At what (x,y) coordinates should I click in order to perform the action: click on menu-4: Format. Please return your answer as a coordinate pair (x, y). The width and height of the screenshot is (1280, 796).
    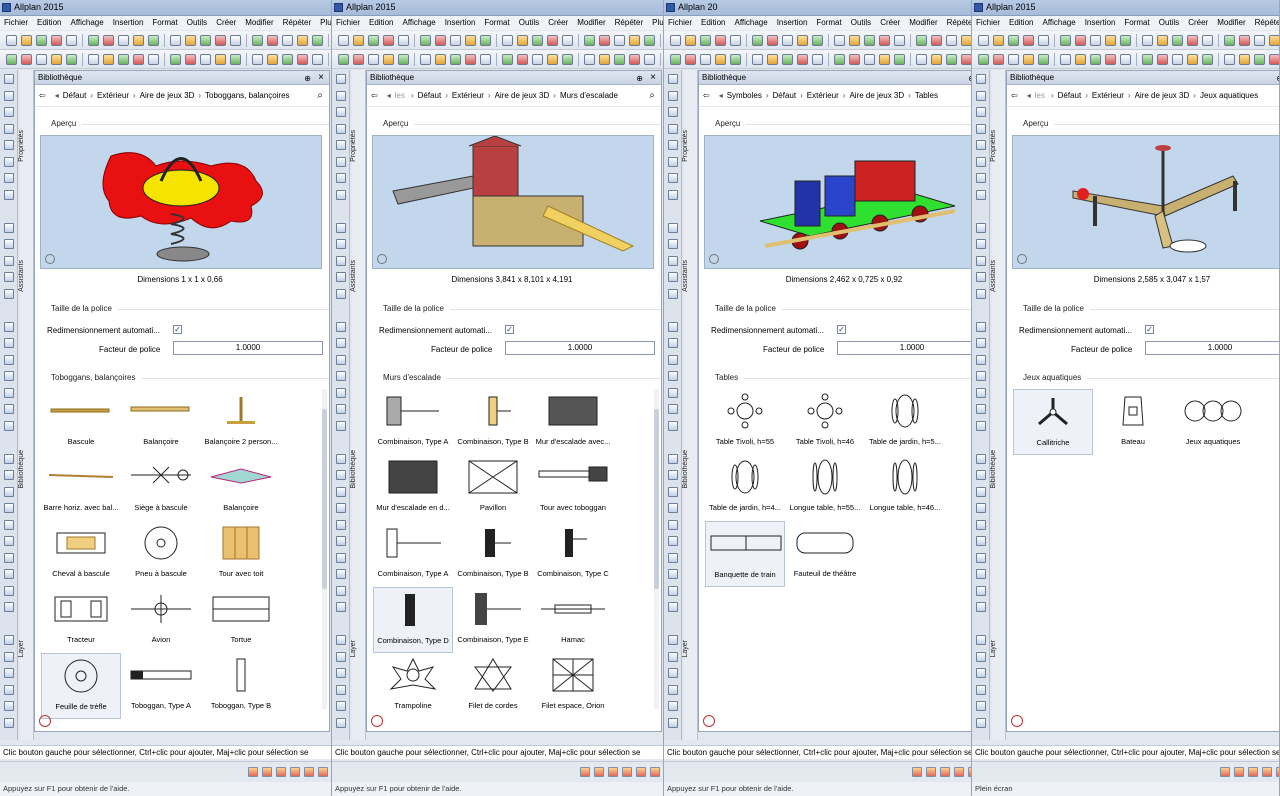
    Looking at the image, I should click on (828, 22).